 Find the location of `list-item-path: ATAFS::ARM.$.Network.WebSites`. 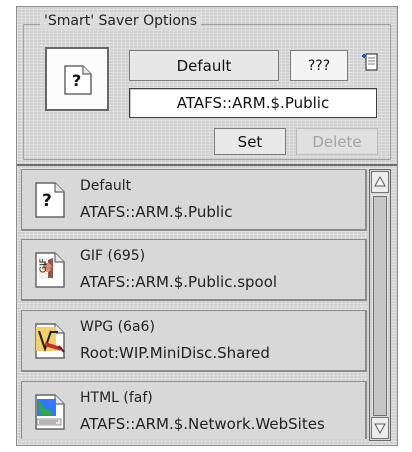

list-item-path: ATAFS::ARM.$.Network.WebSites is located at coordinates (202, 424).